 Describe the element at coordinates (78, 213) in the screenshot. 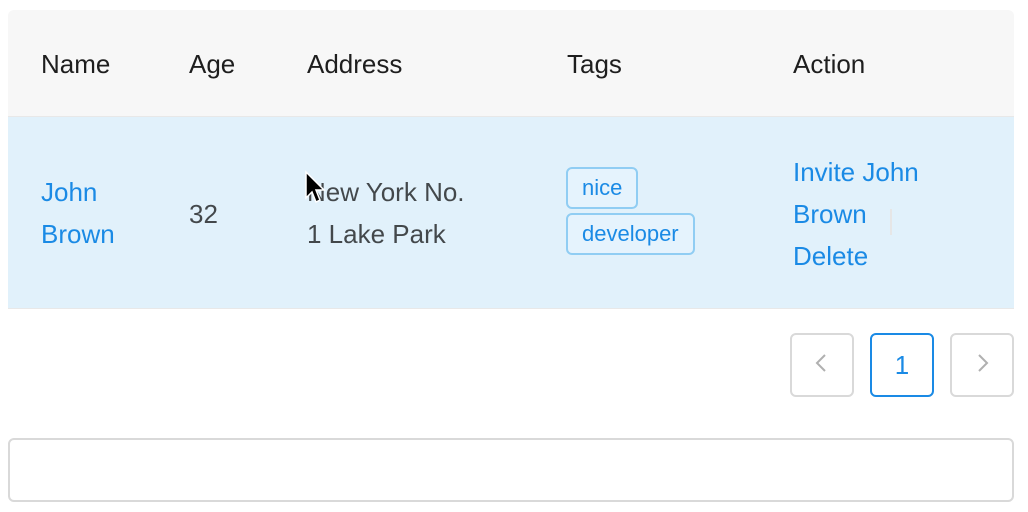

I see `name-link: John Brown` at that location.